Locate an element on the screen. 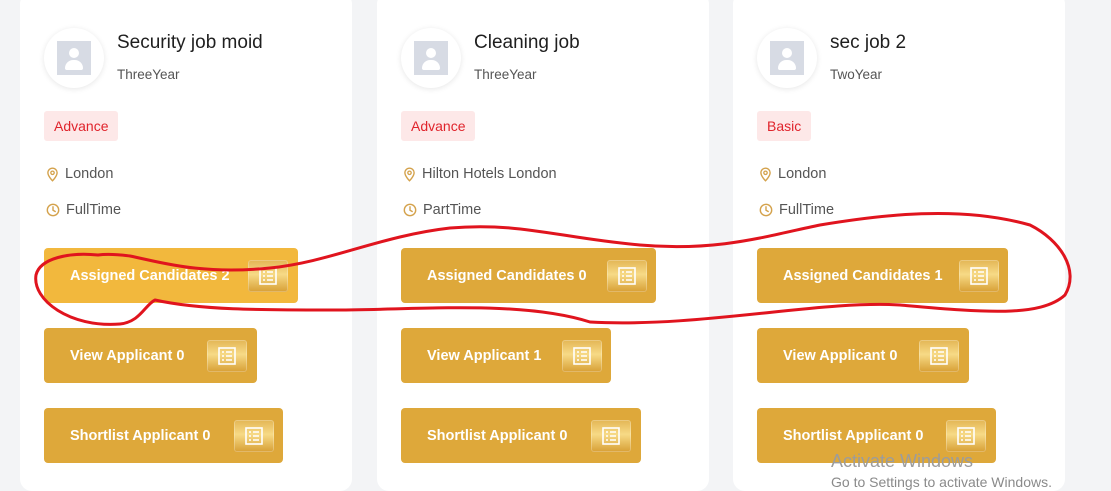 The image size is (1111, 491). assigned-candidates-label: Assigned Candidates 1 is located at coordinates (863, 275).